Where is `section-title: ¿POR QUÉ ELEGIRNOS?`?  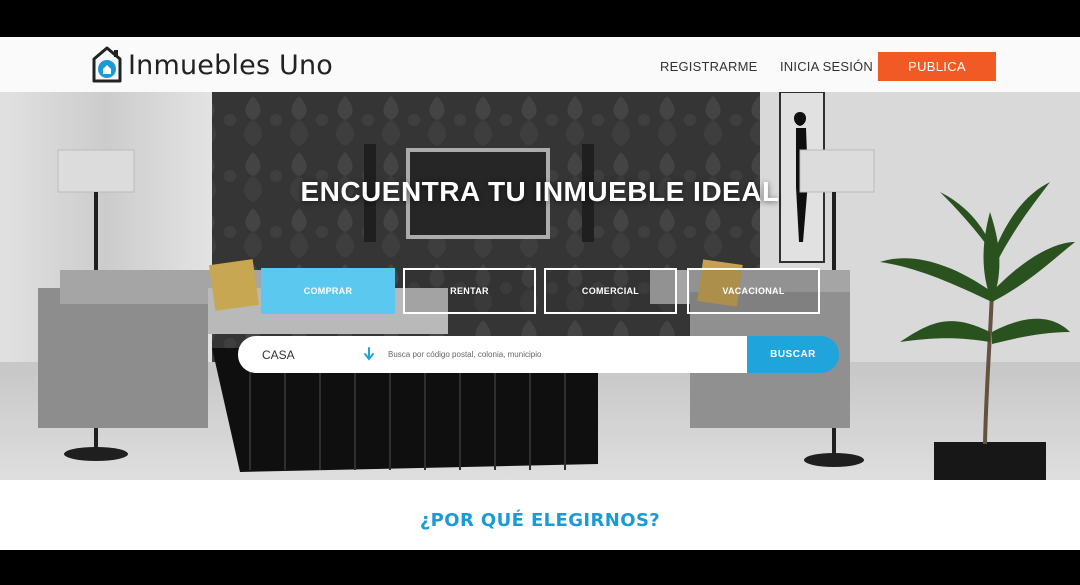
section-title: ¿POR QUÉ ELEGIRNOS? is located at coordinates (540, 520).